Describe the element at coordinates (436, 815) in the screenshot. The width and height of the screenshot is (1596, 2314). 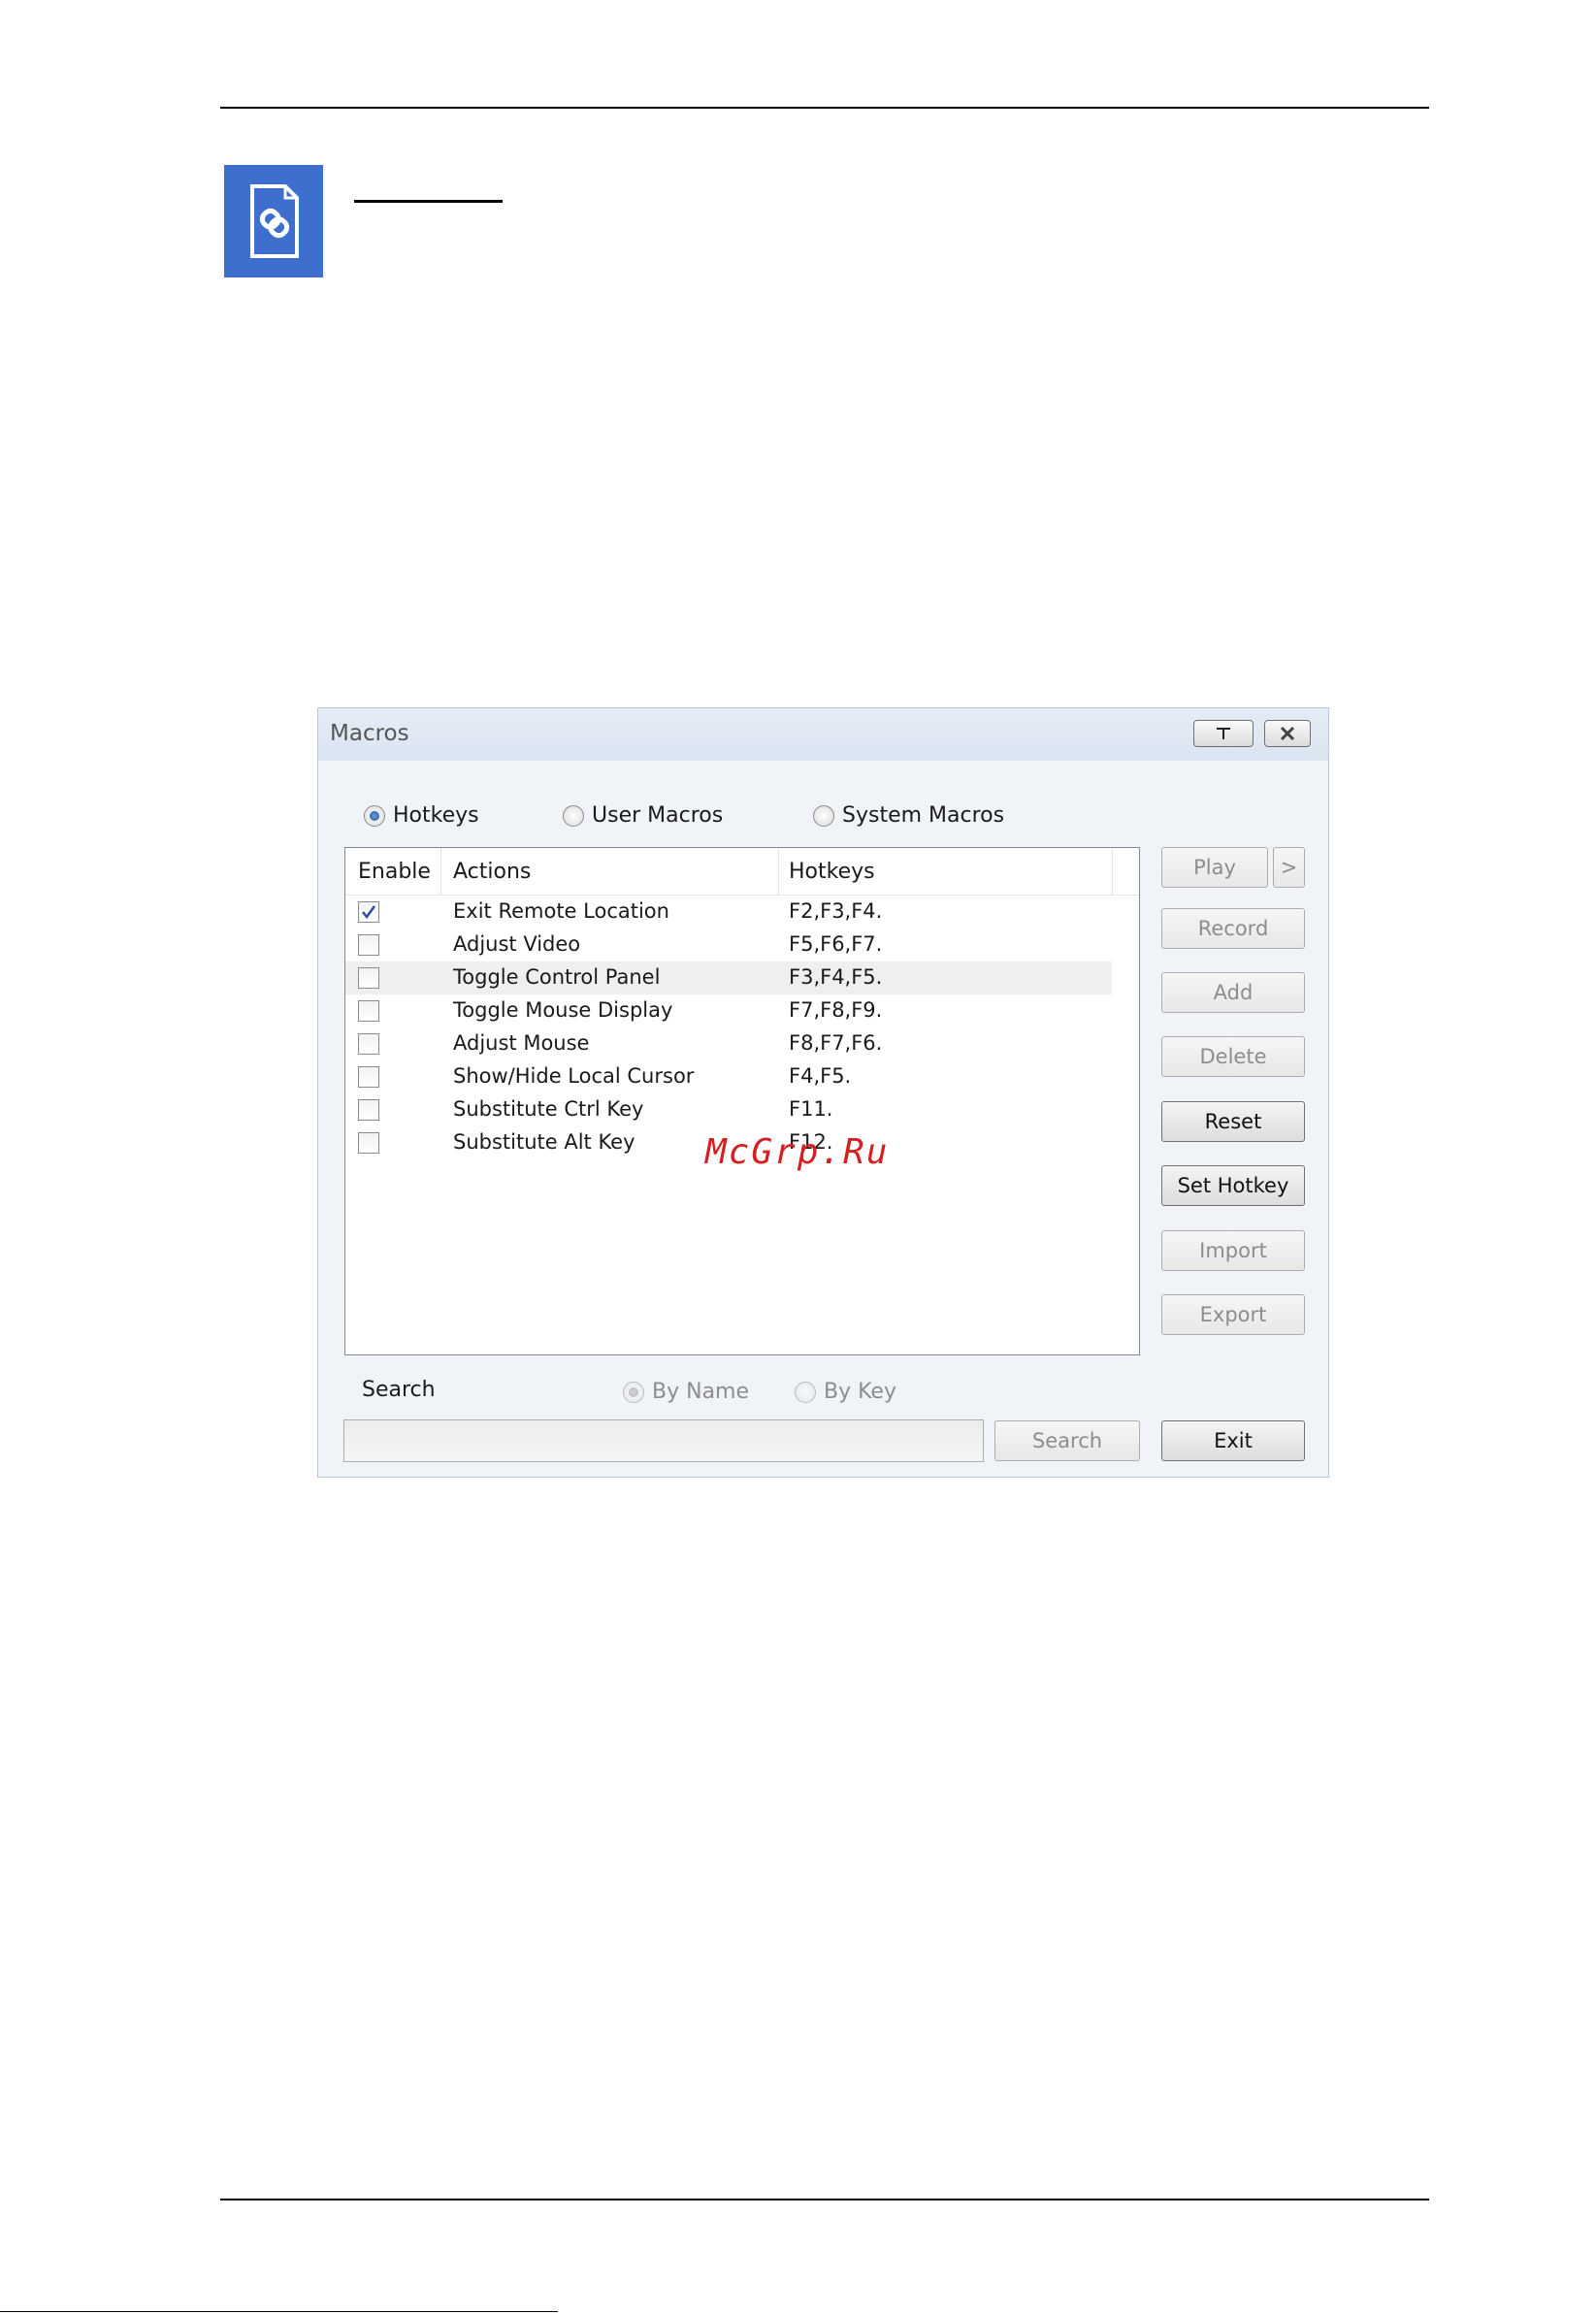
I see `mode-label: Hotkeys` at that location.